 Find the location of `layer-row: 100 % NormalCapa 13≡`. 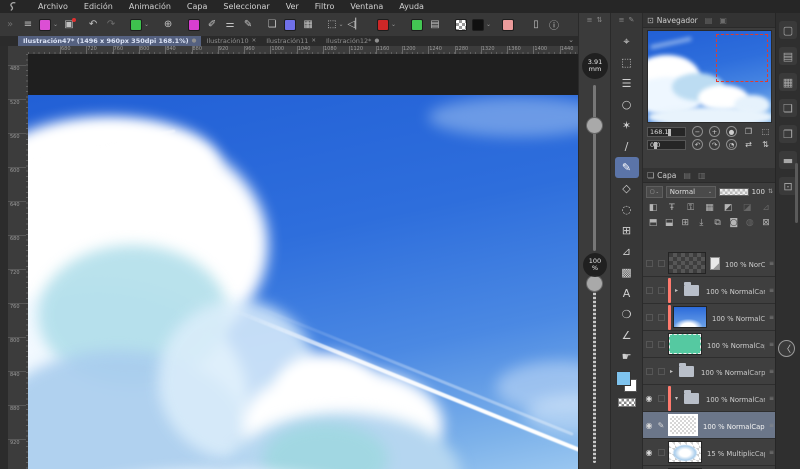

layer-row: 100 % NormalCapa 13≡ is located at coordinates (709, 344).